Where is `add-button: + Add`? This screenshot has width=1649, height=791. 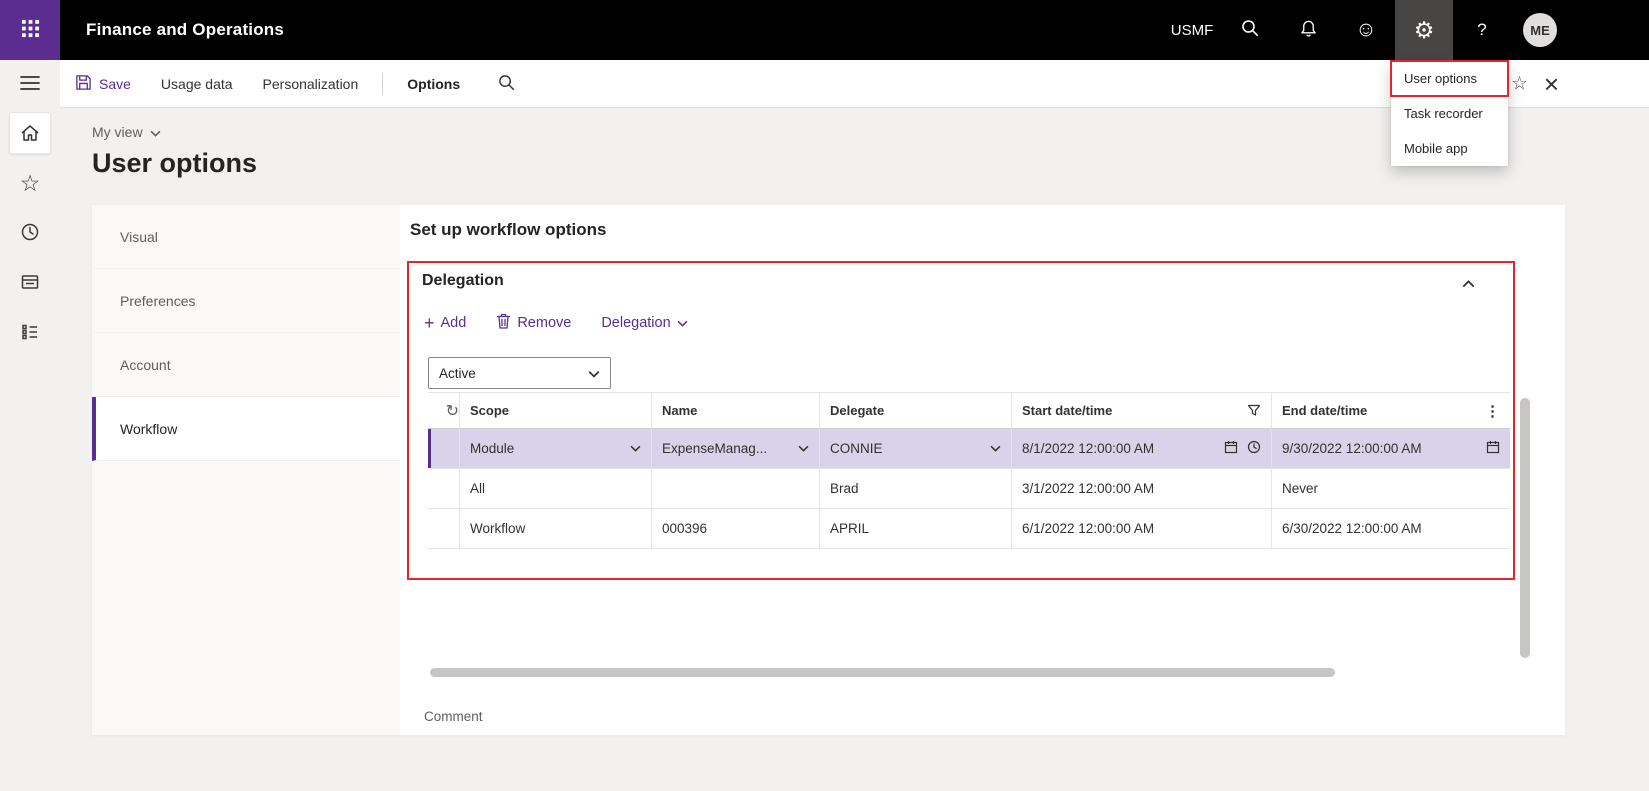
add-button: + Add is located at coordinates (445, 323).